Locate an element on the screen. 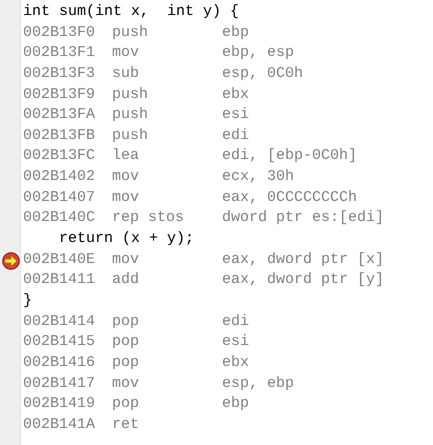  mnemonic: add is located at coordinates (126, 280).